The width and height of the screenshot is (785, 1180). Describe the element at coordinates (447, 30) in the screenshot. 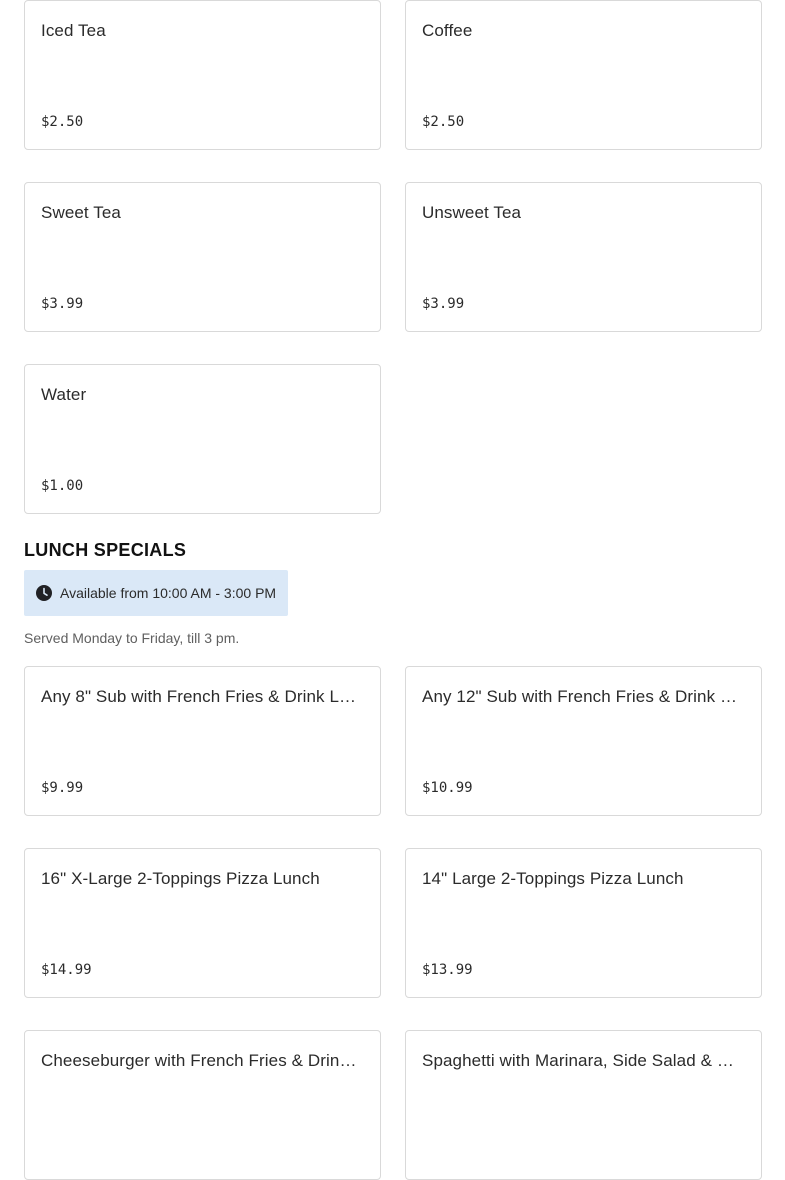

I see `menu-item-name: Coffee` at that location.